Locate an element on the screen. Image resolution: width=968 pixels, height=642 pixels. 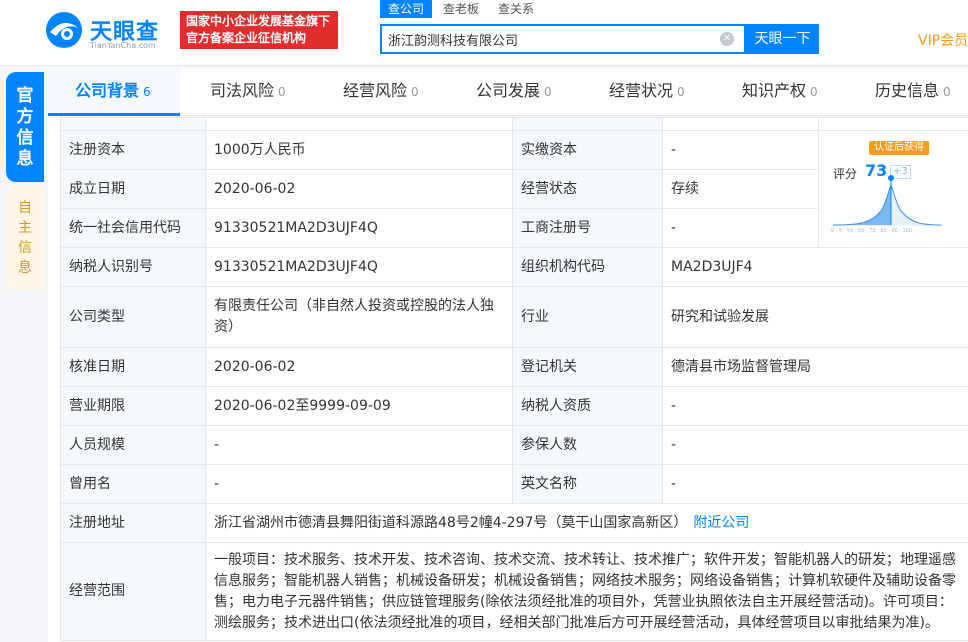
tab-label: 公司发展 is located at coordinates (508, 90).